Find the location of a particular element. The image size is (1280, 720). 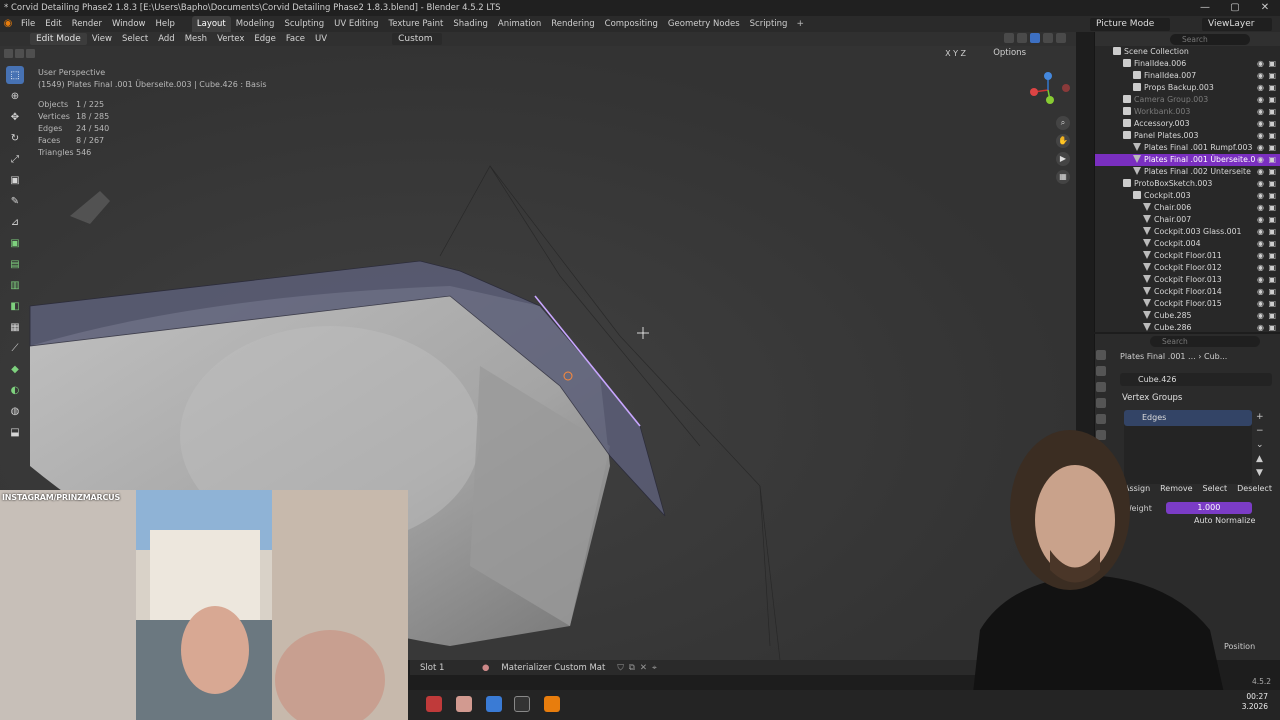

move-up-icon: ▲ is located at coordinates (1260, 459).